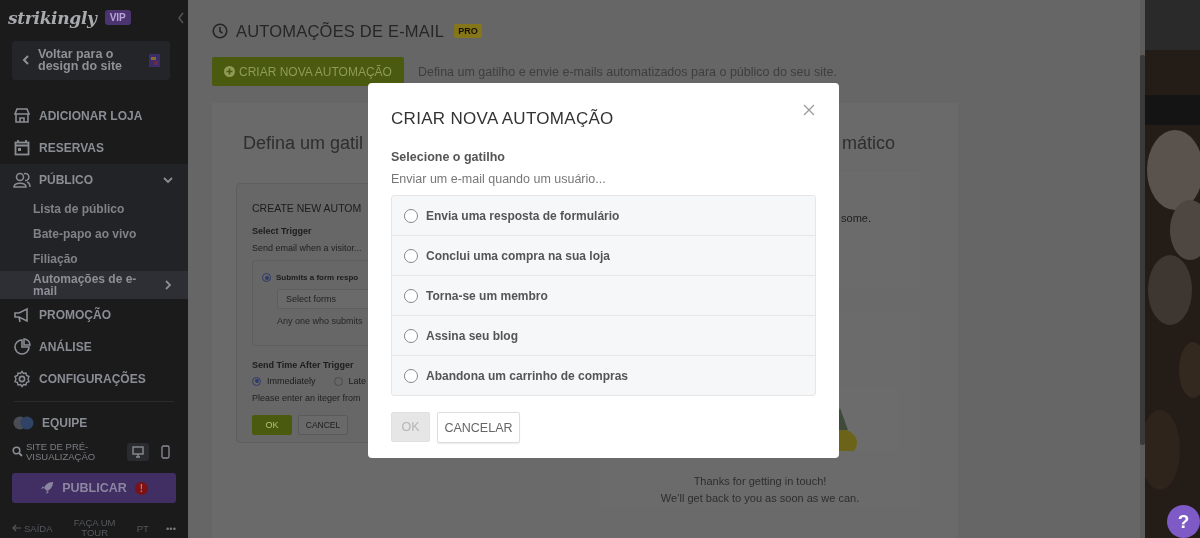 This screenshot has width=1200, height=538. What do you see at coordinates (856, 218) in the screenshot?
I see `preview-text: some.` at bounding box center [856, 218].